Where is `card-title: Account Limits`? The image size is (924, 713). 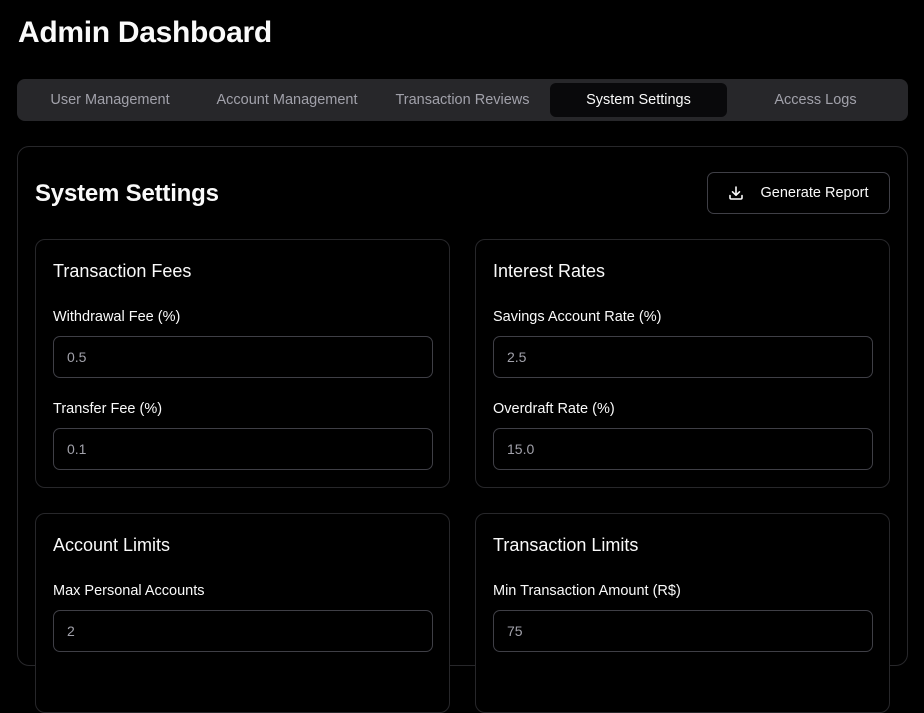 card-title: Account Limits is located at coordinates (112, 545).